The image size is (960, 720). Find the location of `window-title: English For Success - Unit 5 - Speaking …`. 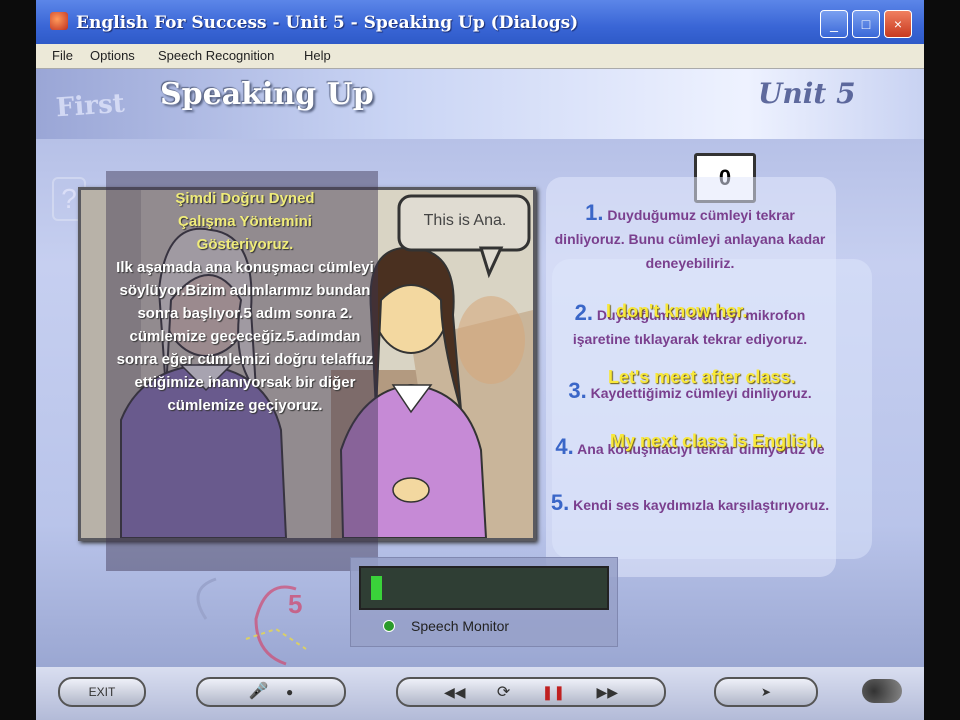

window-title: English For Success - Unit 5 - Speaking … is located at coordinates (327, 23).